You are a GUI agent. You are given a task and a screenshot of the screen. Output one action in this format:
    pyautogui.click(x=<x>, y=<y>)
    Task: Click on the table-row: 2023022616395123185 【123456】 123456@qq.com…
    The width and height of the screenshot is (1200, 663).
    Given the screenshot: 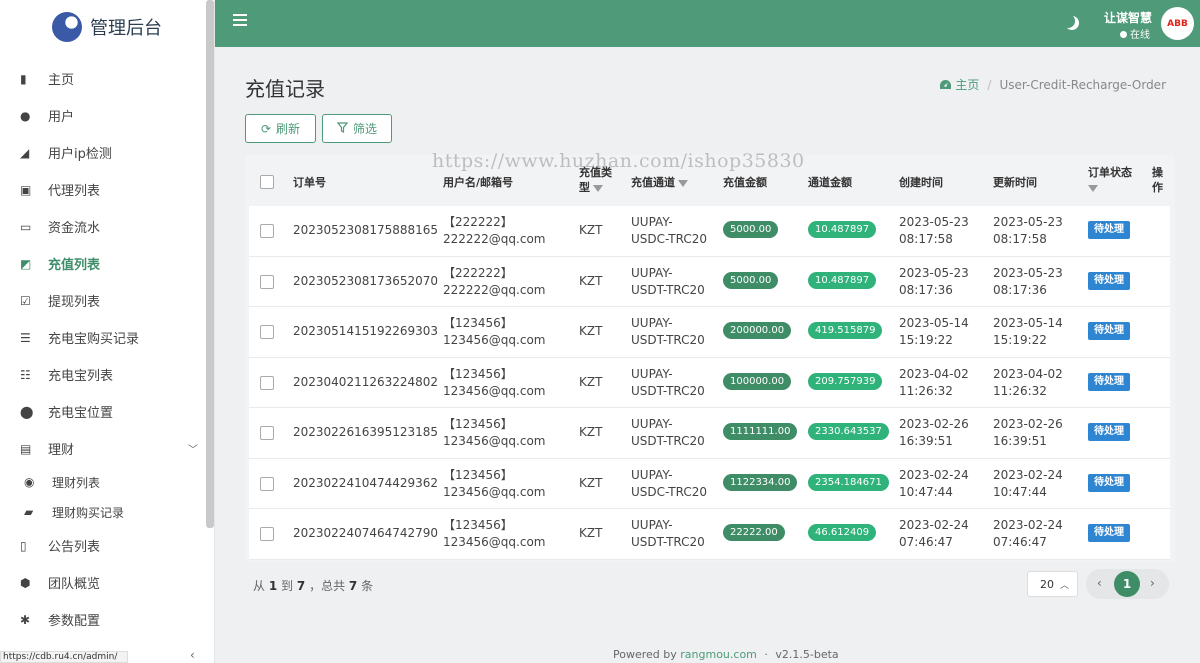 What is the action you would take?
    pyautogui.click(x=709, y=433)
    